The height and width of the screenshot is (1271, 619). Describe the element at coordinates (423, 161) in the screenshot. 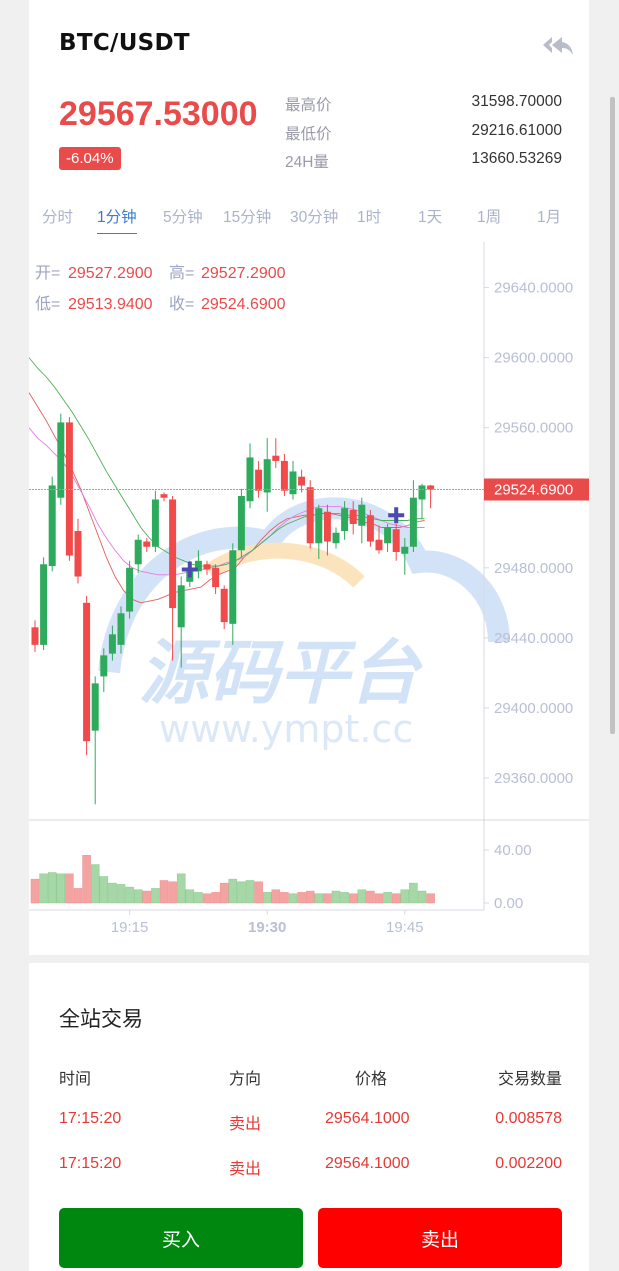

I see `stat-volume: 24H量 13660.53269` at that location.